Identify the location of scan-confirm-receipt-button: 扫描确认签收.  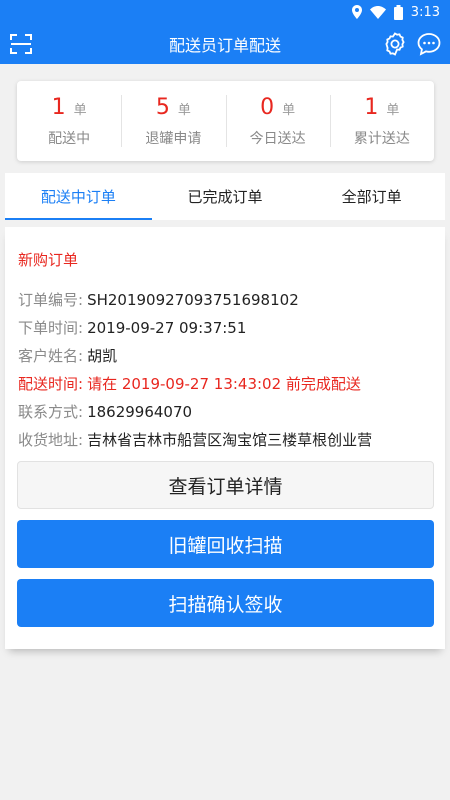
(225, 603).